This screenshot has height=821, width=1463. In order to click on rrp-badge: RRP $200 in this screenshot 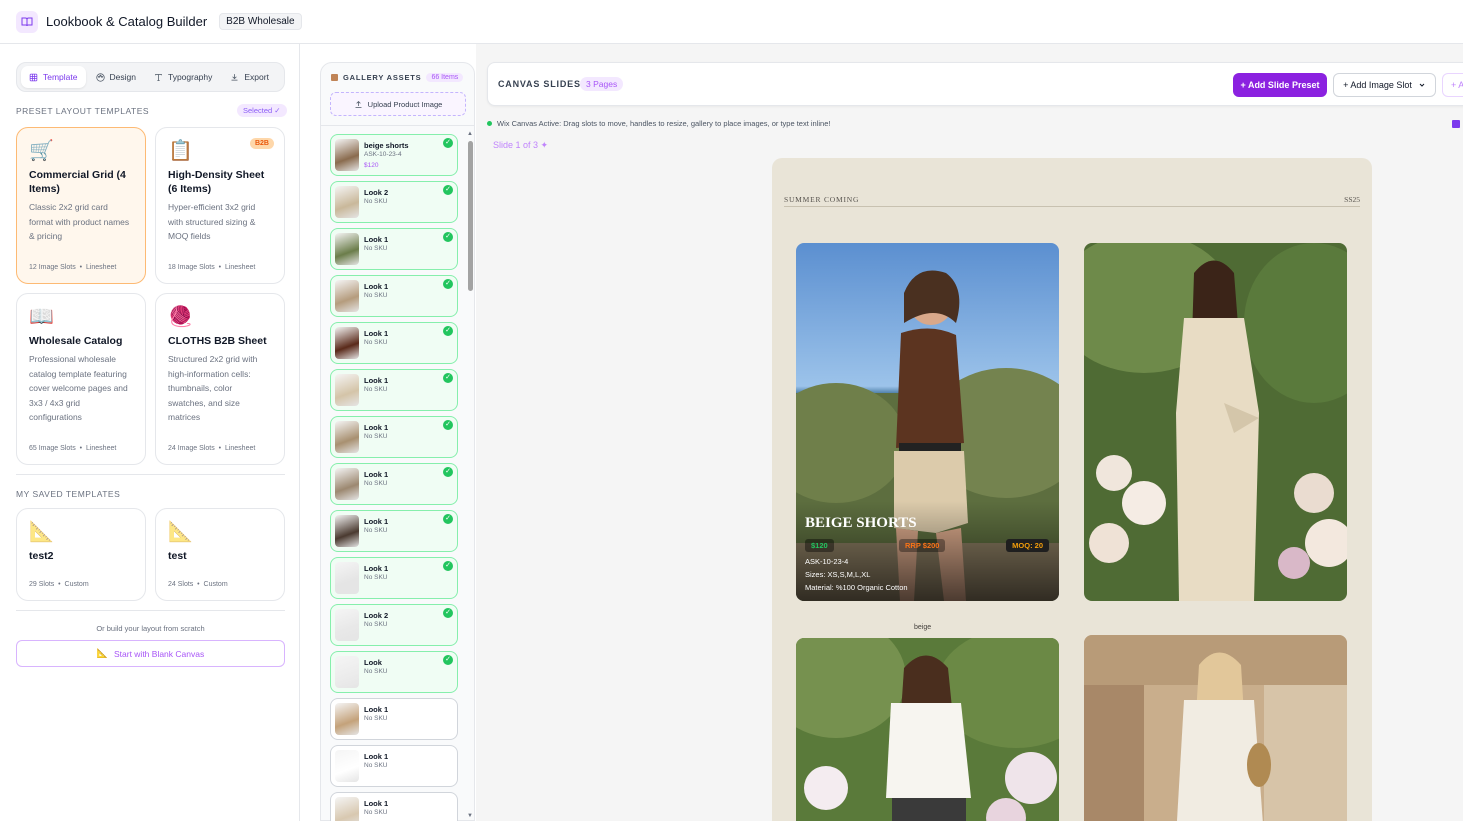, I will do `click(922, 545)`.